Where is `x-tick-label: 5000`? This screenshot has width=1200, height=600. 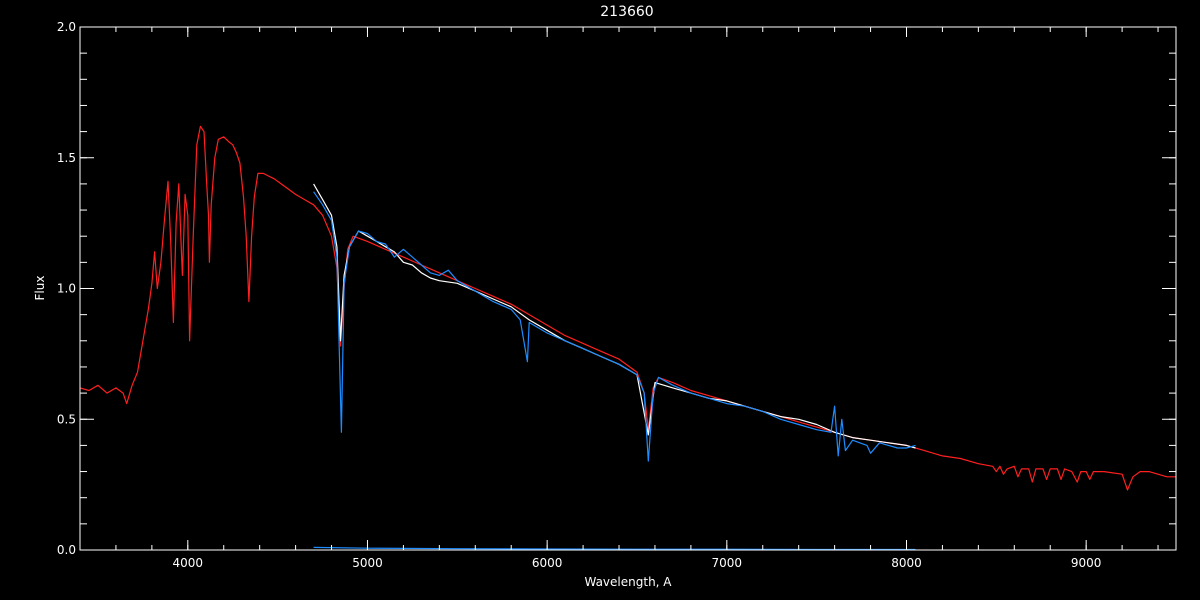
x-tick-label: 5000 is located at coordinates (367, 563).